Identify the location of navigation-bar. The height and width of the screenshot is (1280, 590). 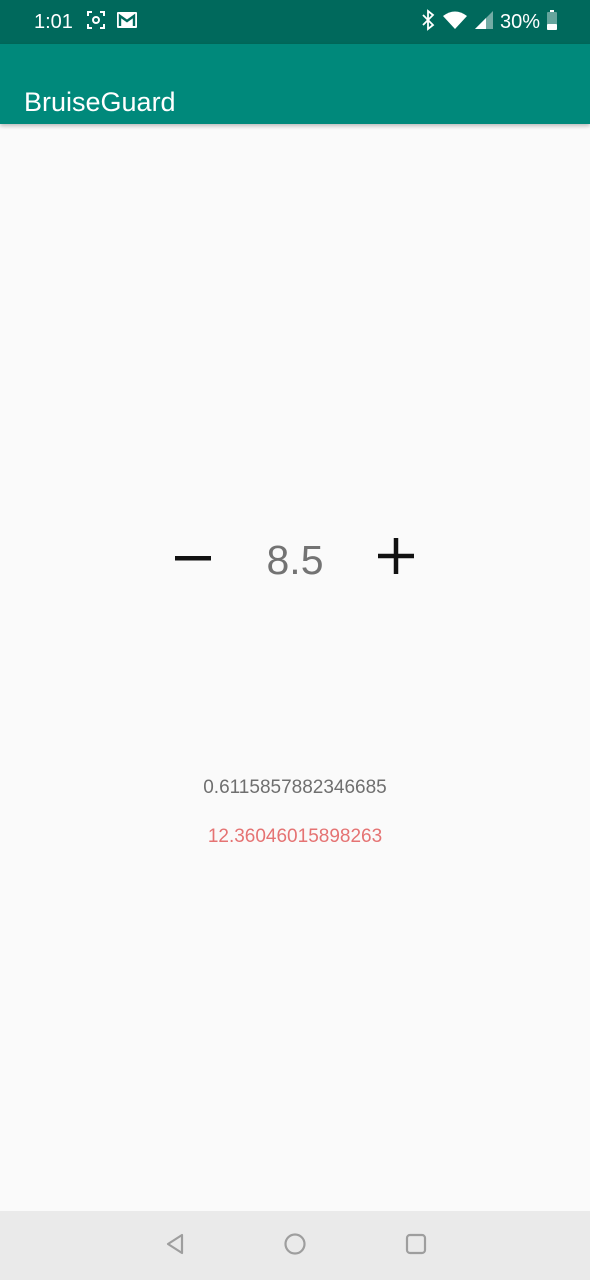
(295, 1245).